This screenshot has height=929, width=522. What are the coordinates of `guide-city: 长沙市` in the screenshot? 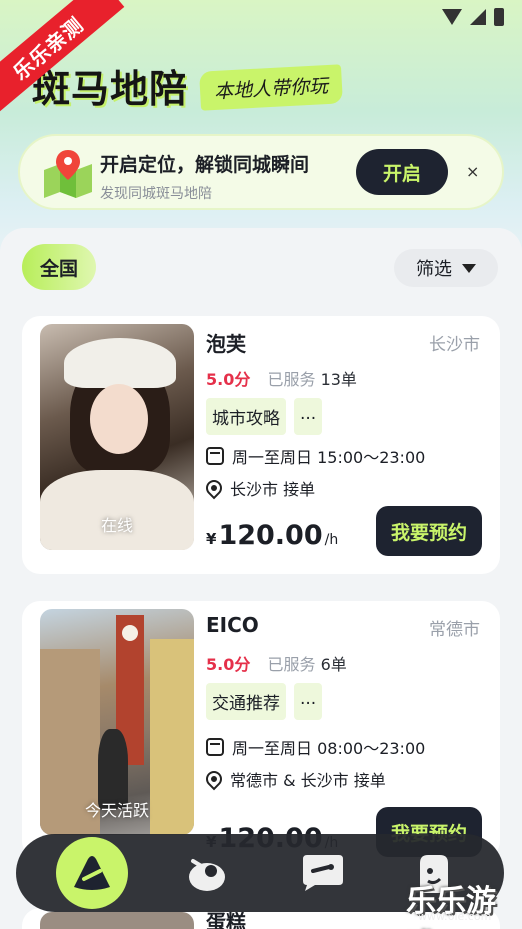 It's located at (454, 345).